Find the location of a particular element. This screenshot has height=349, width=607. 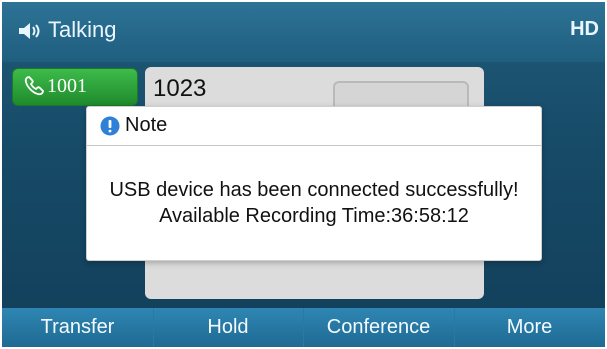

softkey-bar: Transfer Hold Conference More is located at coordinates (303, 327).